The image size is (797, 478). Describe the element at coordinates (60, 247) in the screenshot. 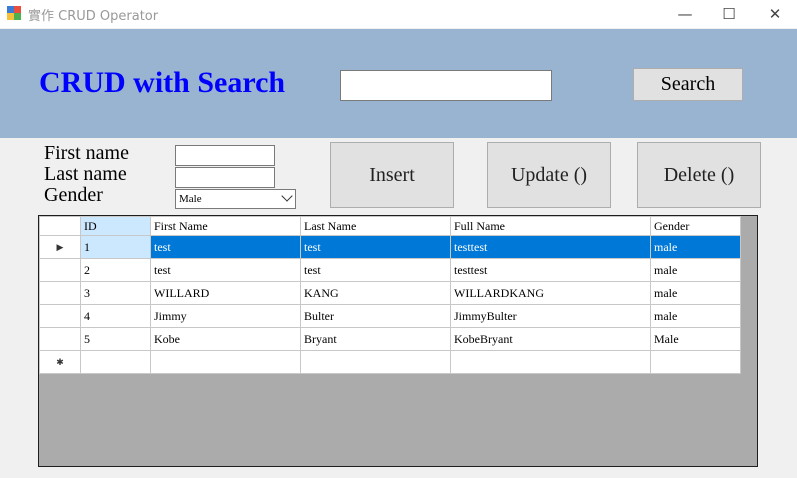

I see `current-row-icon: ▶` at that location.